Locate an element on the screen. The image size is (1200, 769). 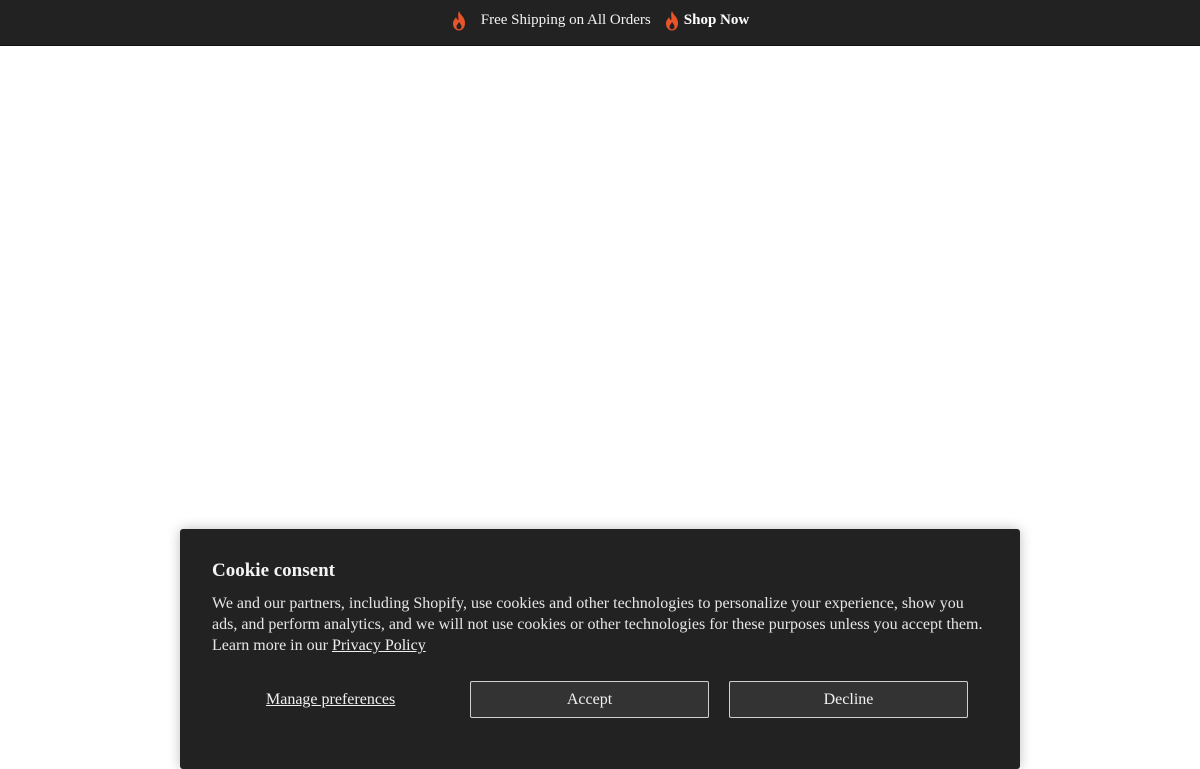
announcement-bar: Free Shipping on All Orders Shop Now is located at coordinates (600, 23).